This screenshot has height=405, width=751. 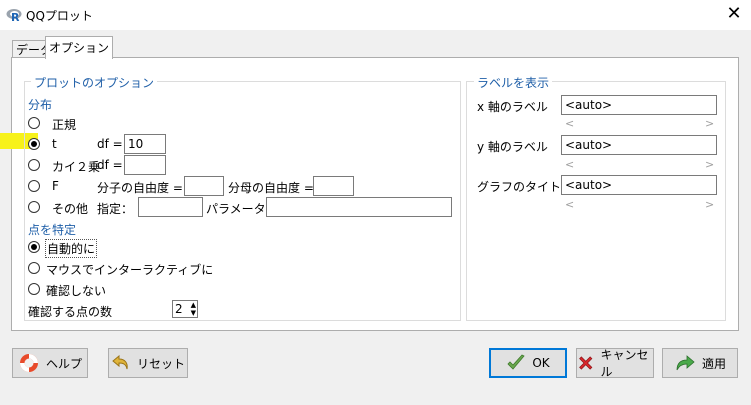 I want to click on ok-button: OK, so click(x=528, y=363).